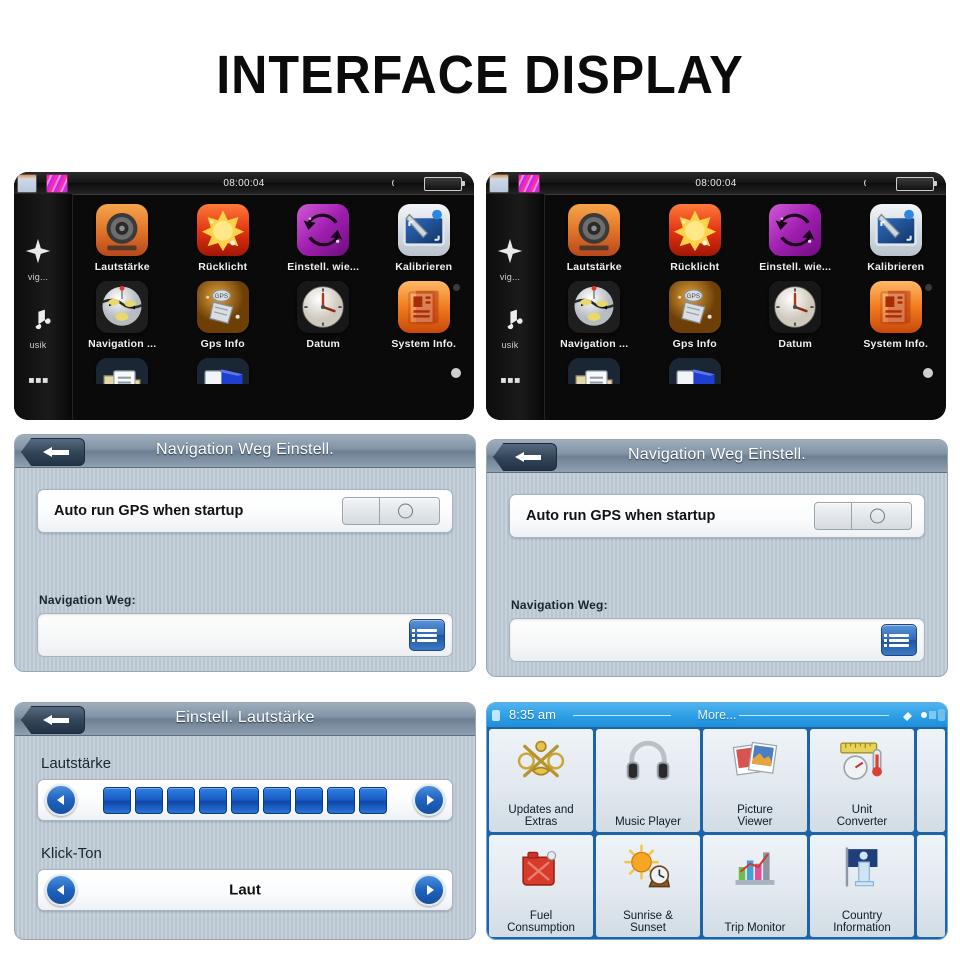 This screenshot has width=960, height=960. I want to click on more-tile: Picture Viewer, so click(755, 780).